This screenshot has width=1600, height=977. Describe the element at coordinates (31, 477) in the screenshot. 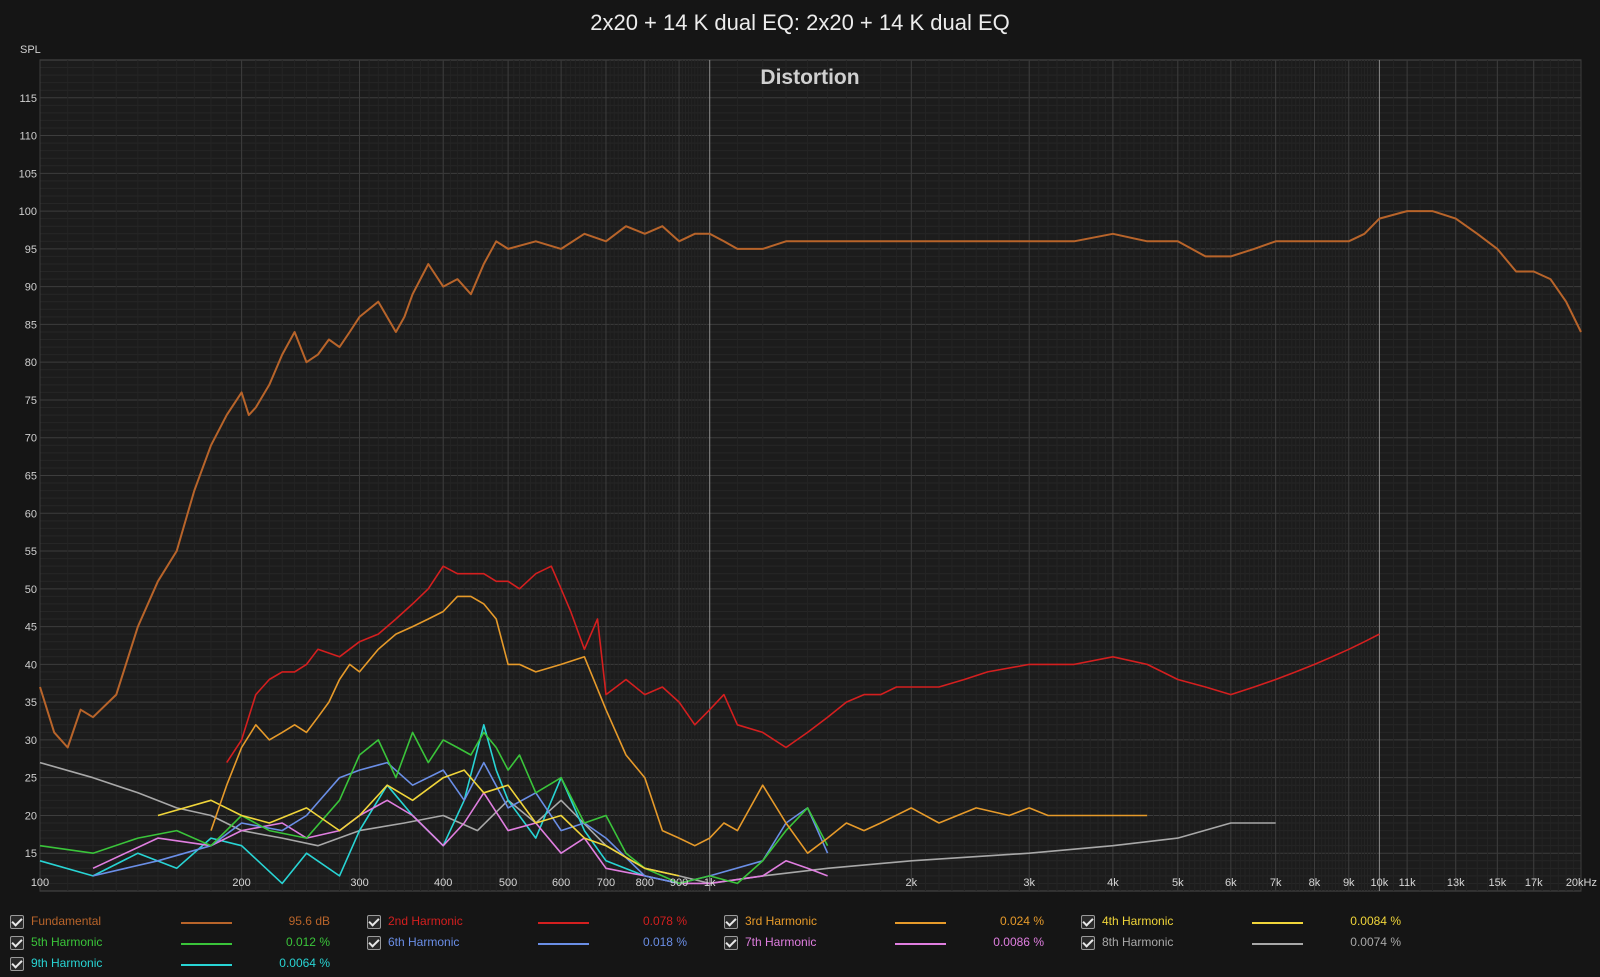

I see `y-tick-label: 65` at that location.